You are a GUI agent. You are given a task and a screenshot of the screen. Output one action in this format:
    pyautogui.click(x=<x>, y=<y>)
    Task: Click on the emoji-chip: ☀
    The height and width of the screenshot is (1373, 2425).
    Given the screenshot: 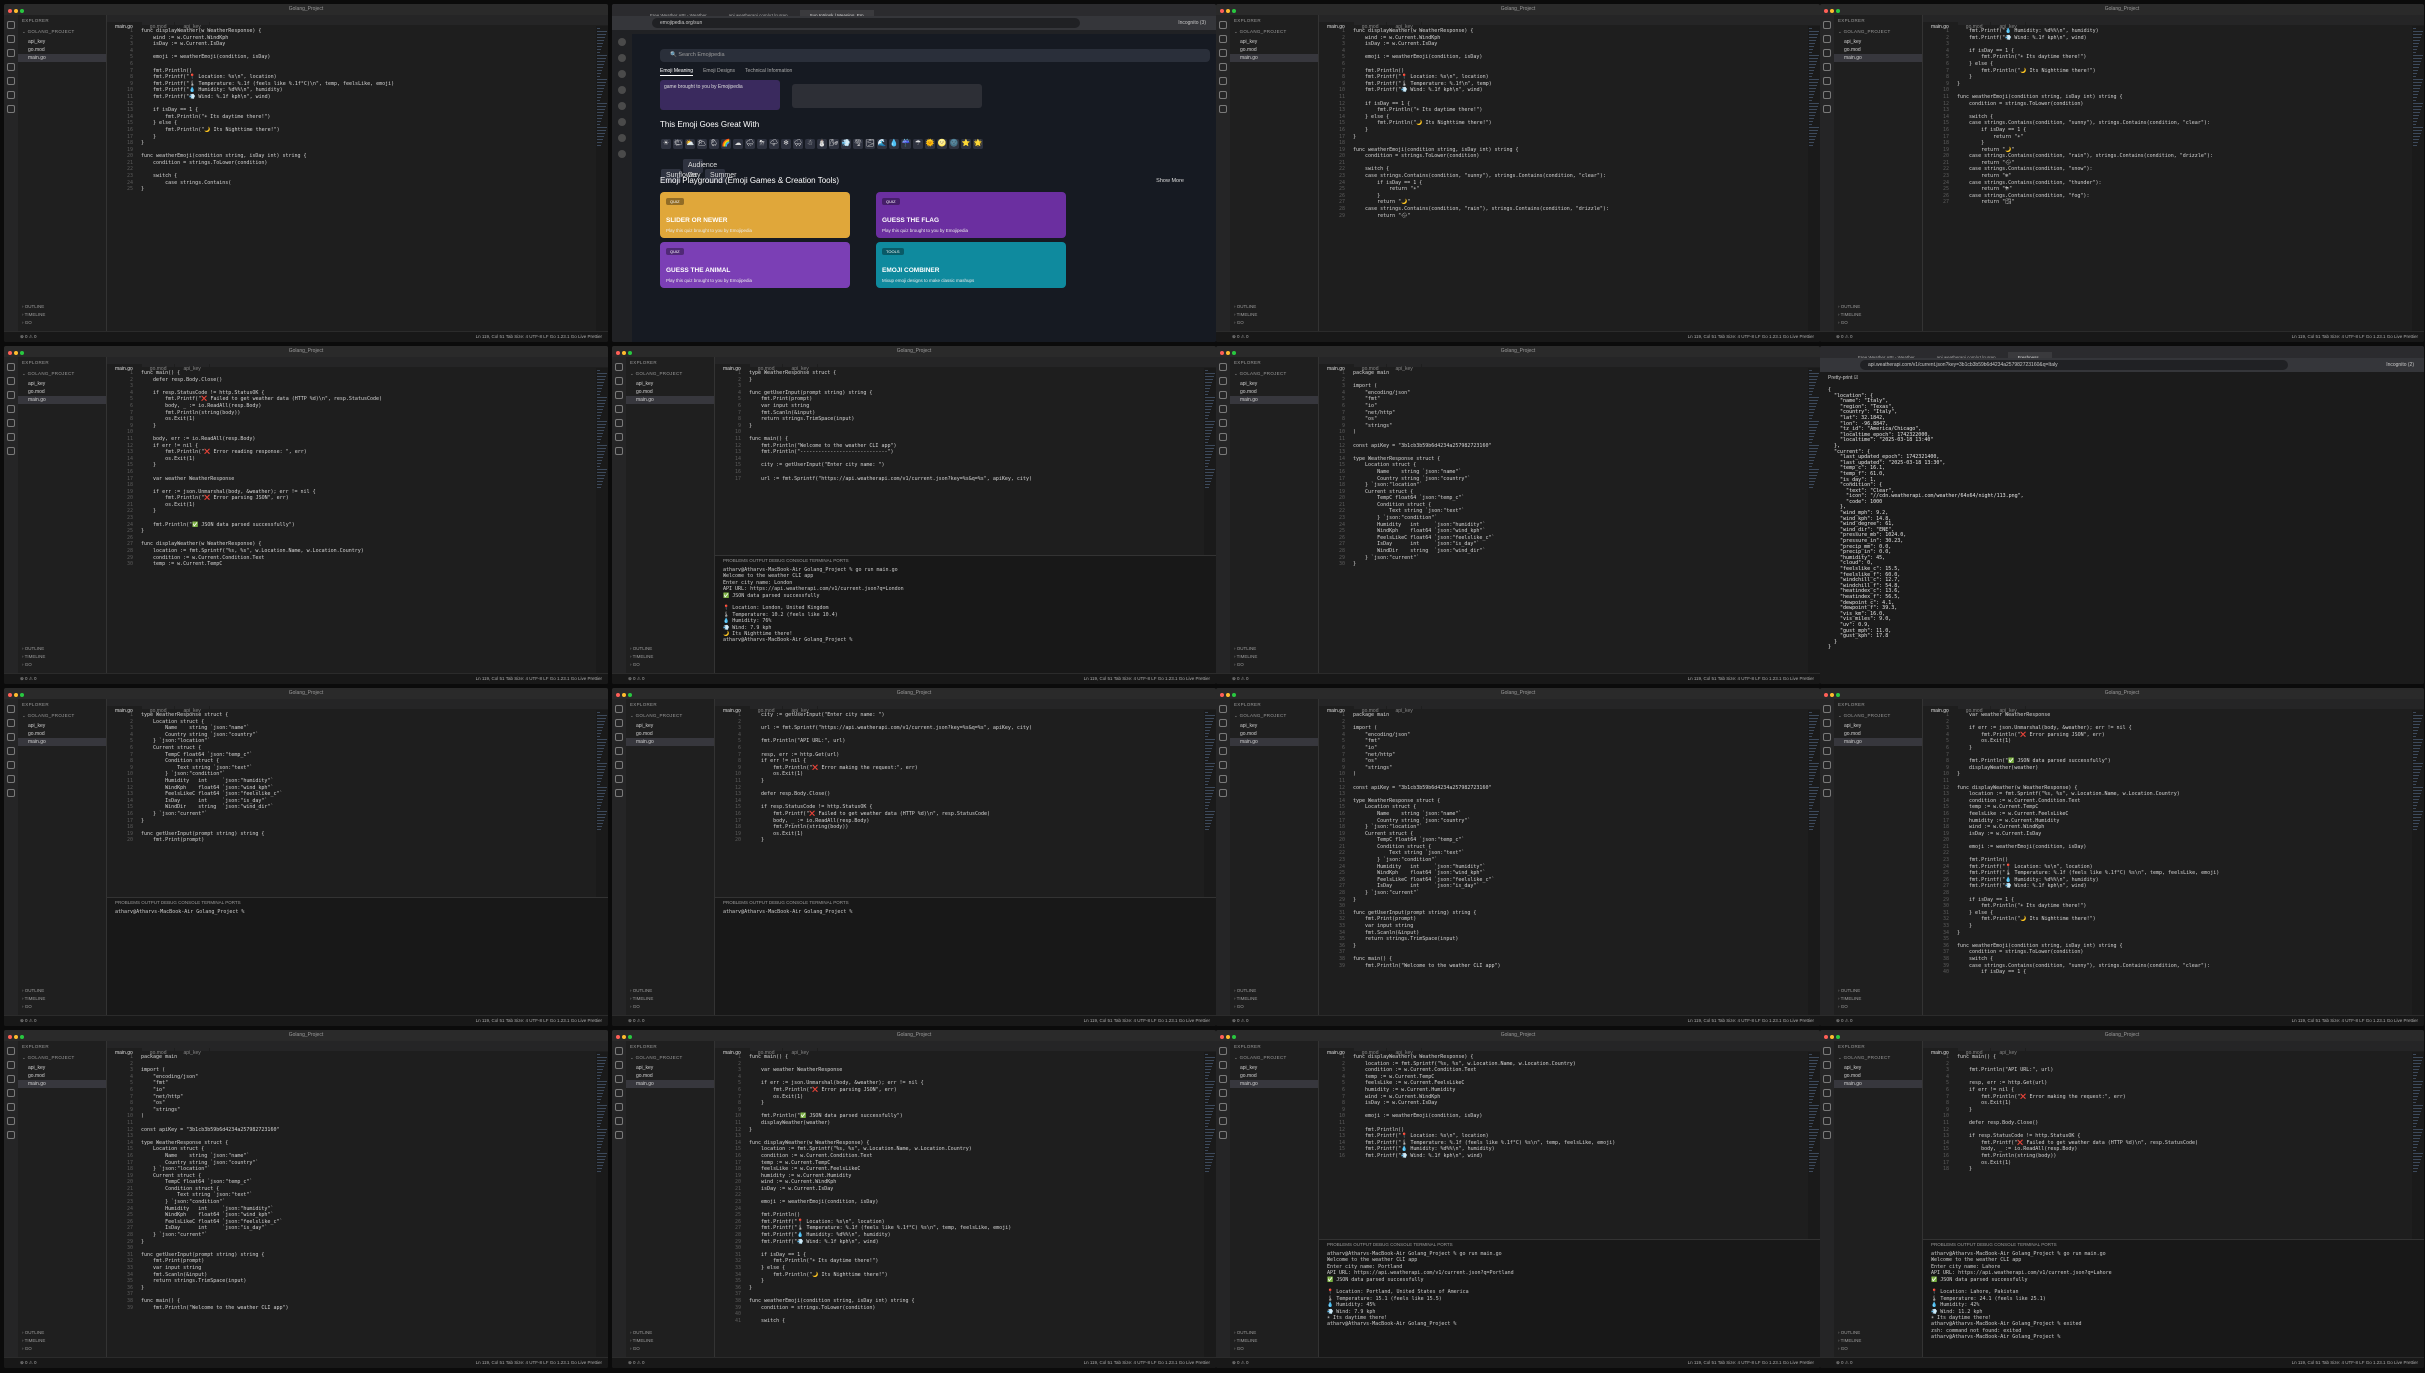 What is the action you would take?
    pyautogui.click(x=666, y=144)
    